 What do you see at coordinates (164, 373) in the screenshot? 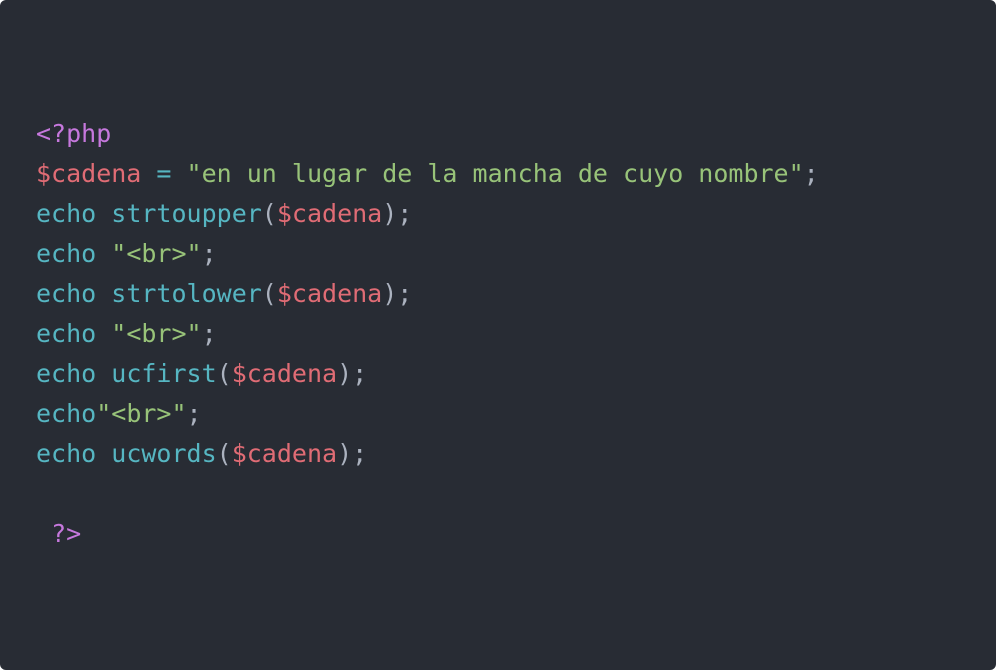
I see `function-token: ucfirst` at bounding box center [164, 373].